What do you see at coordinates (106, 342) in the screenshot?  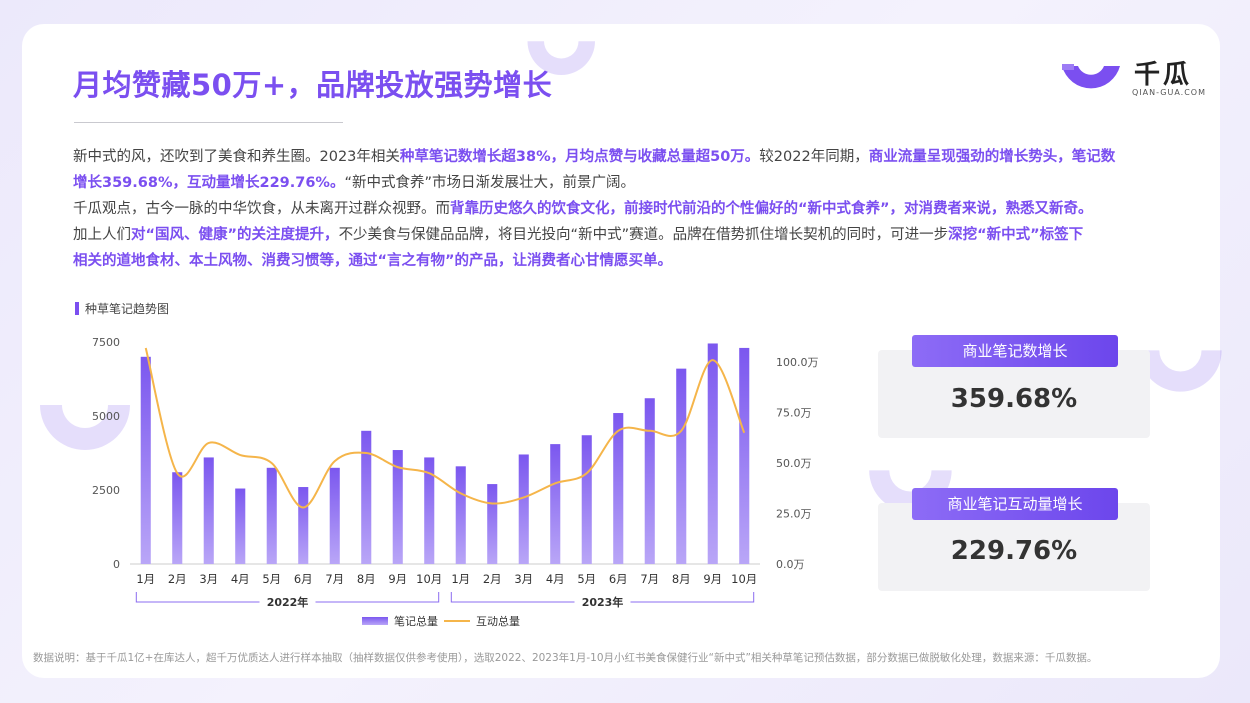 I see `y-left-tick-label: 7500` at bounding box center [106, 342].